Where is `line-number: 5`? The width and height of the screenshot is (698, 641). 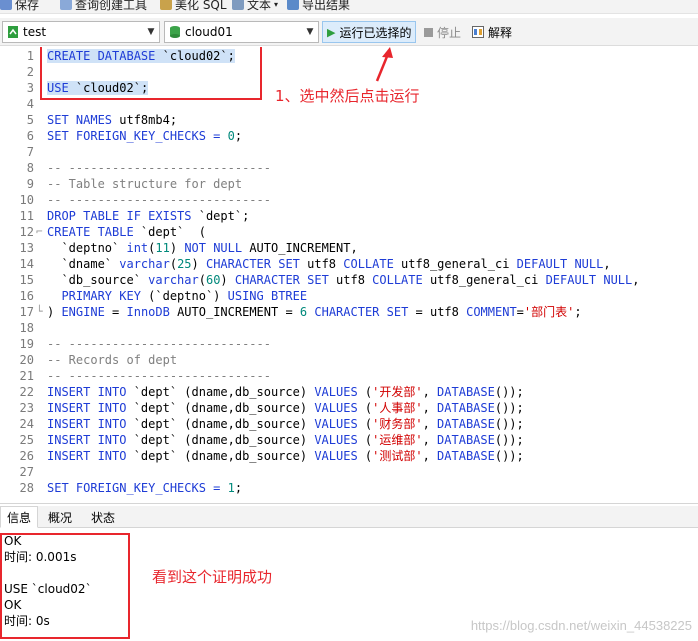 line-number: 5 is located at coordinates (30, 120).